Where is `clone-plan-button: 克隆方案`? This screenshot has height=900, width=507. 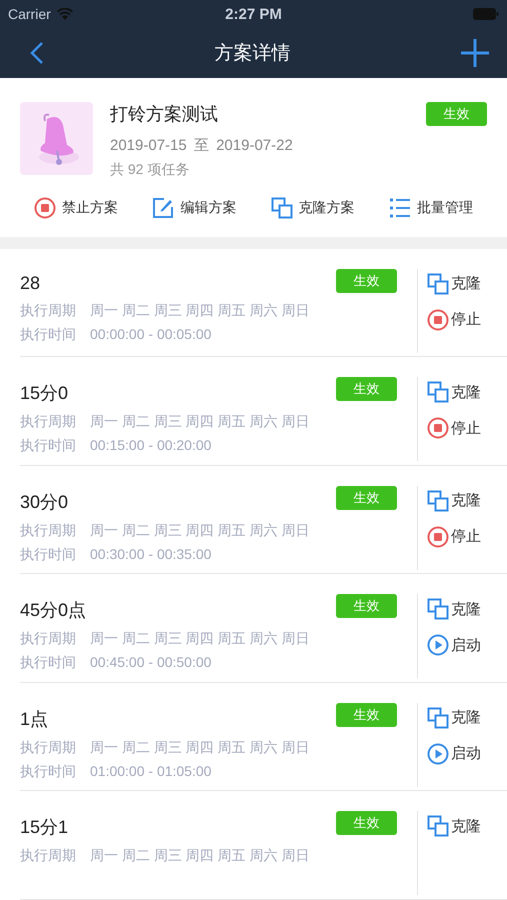 clone-plan-button: 克隆方案 is located at coordinates (312, 208).